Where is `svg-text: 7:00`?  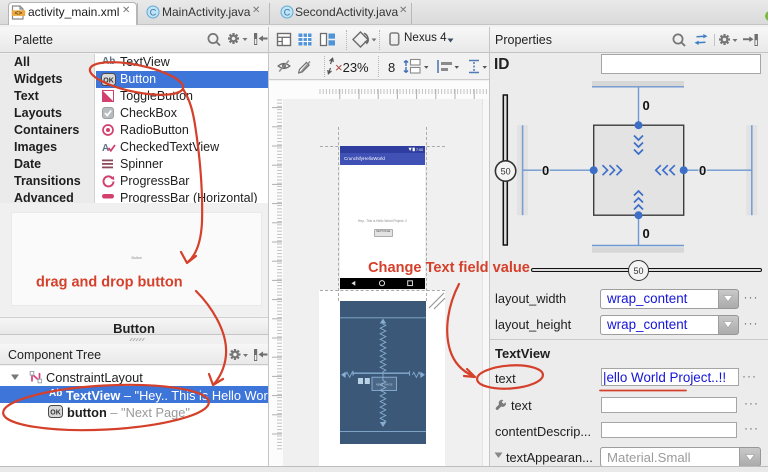
svg-text: 7:00 is located at coordinates (419, 150).